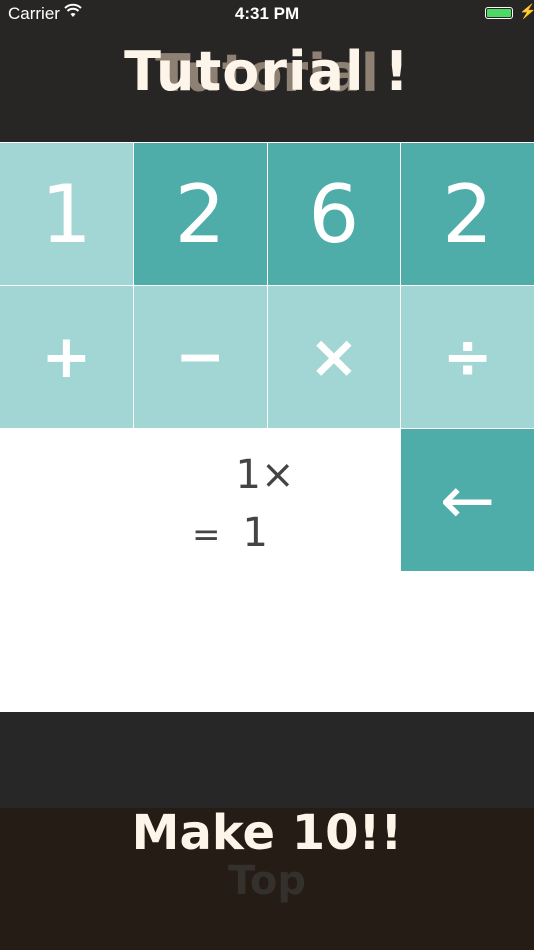  What do you see at coordinates (255, 533) in the screenshot?
I see `result-value: 1` at bounding box center [255, 533].